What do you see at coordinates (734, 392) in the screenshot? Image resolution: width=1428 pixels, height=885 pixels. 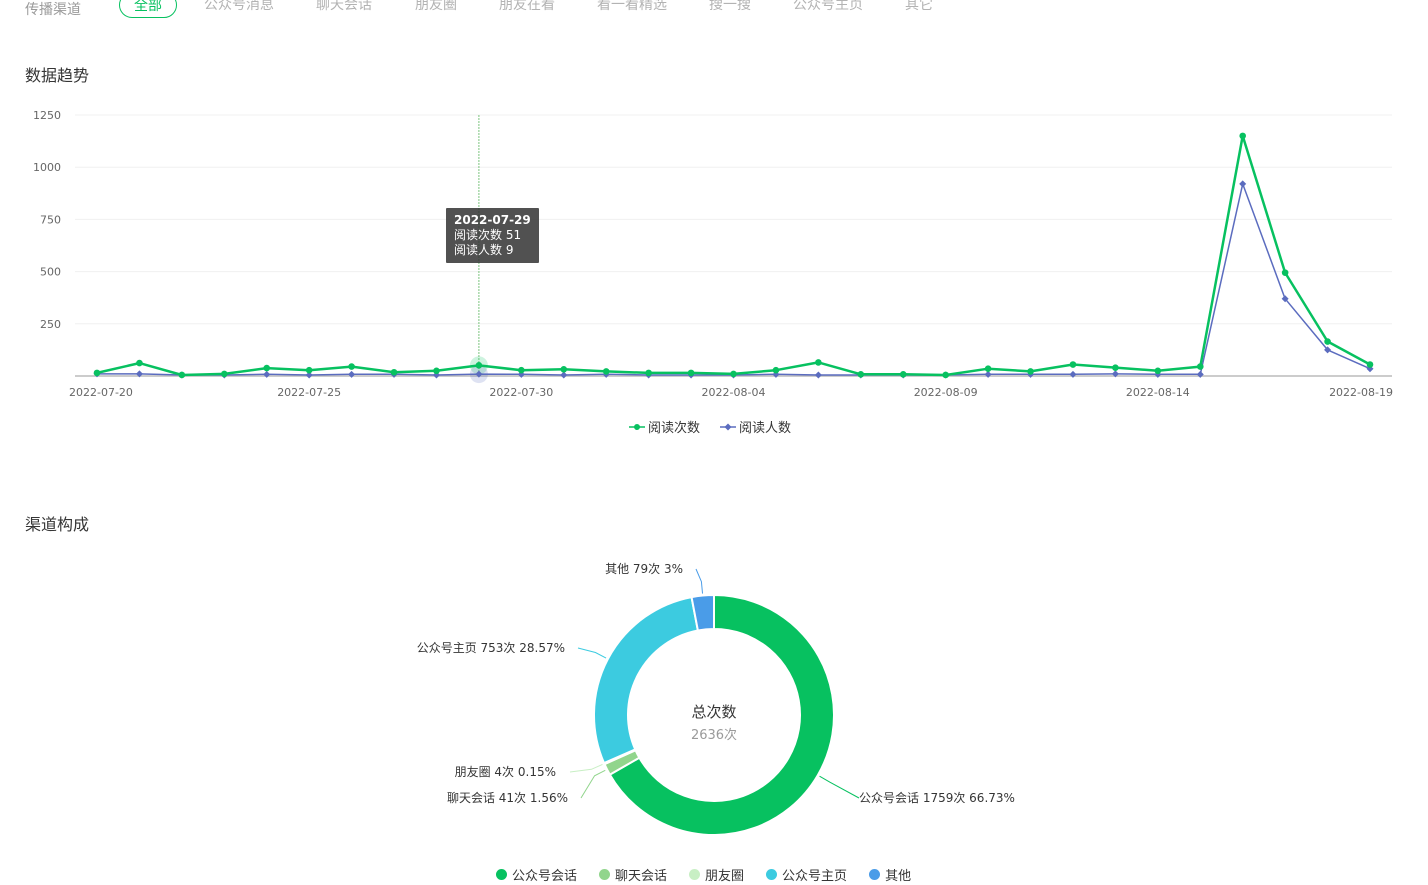 I see `x-tick-label: 2022-08-04` at bounding box center [734, 392].